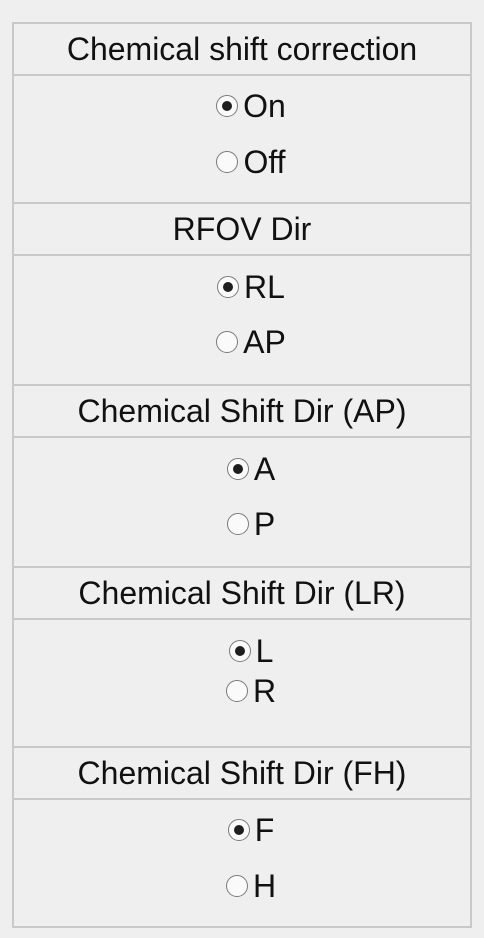  What do you see at coordinates (242, 287) in the screenshot?
I see `radio-option-rl: RL` at bounding box center [242, 287].